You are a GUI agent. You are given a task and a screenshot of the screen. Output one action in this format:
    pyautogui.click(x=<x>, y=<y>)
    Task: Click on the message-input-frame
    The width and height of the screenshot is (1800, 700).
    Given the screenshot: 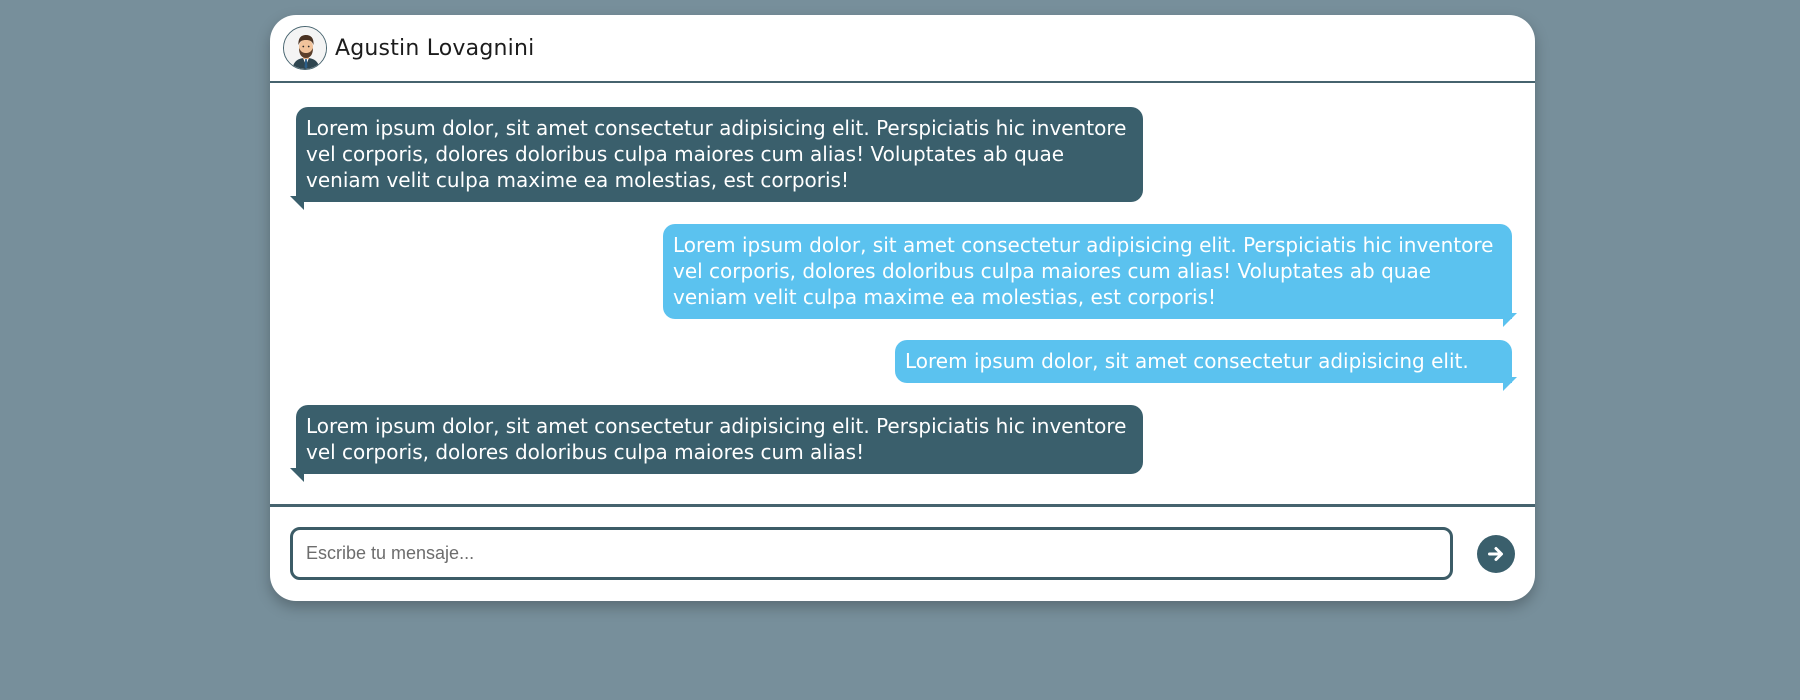 What is the action you would take?
    pyautogui.click(x=871, y=553)
    